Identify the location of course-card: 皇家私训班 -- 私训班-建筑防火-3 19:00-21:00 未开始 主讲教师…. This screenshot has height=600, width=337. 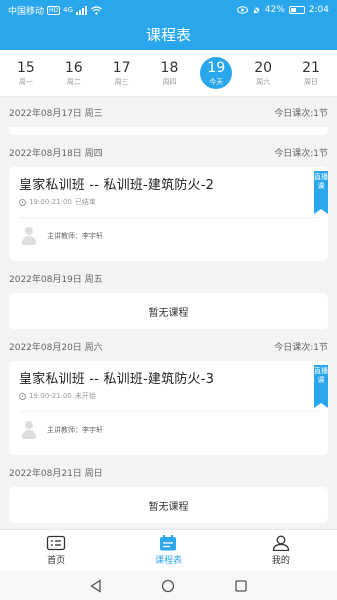
(168, 408).